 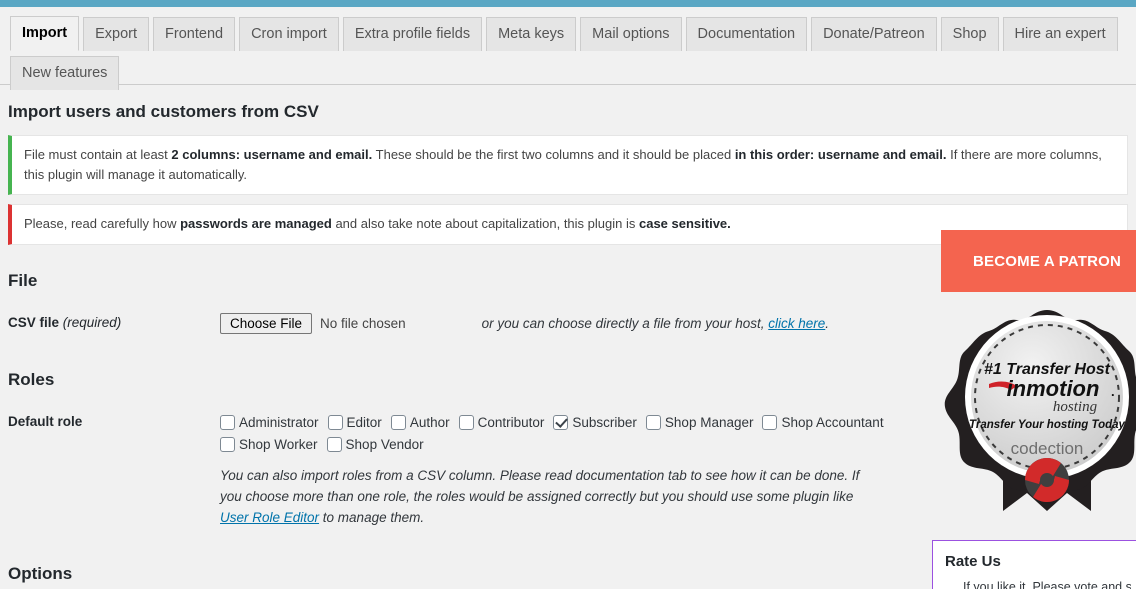 What do you see at coordinates (1053, 388) in the screenshot?
I see `svg-text: inmotion` at bounding box center [1053, 388].